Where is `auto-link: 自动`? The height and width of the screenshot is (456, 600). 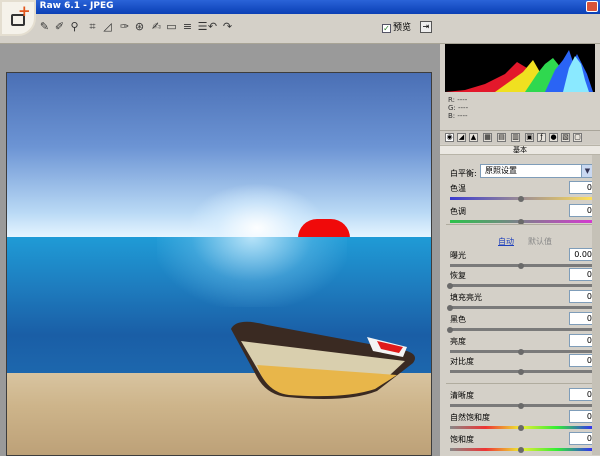 auto-link: 自动 is located at coordinates (506, 241).